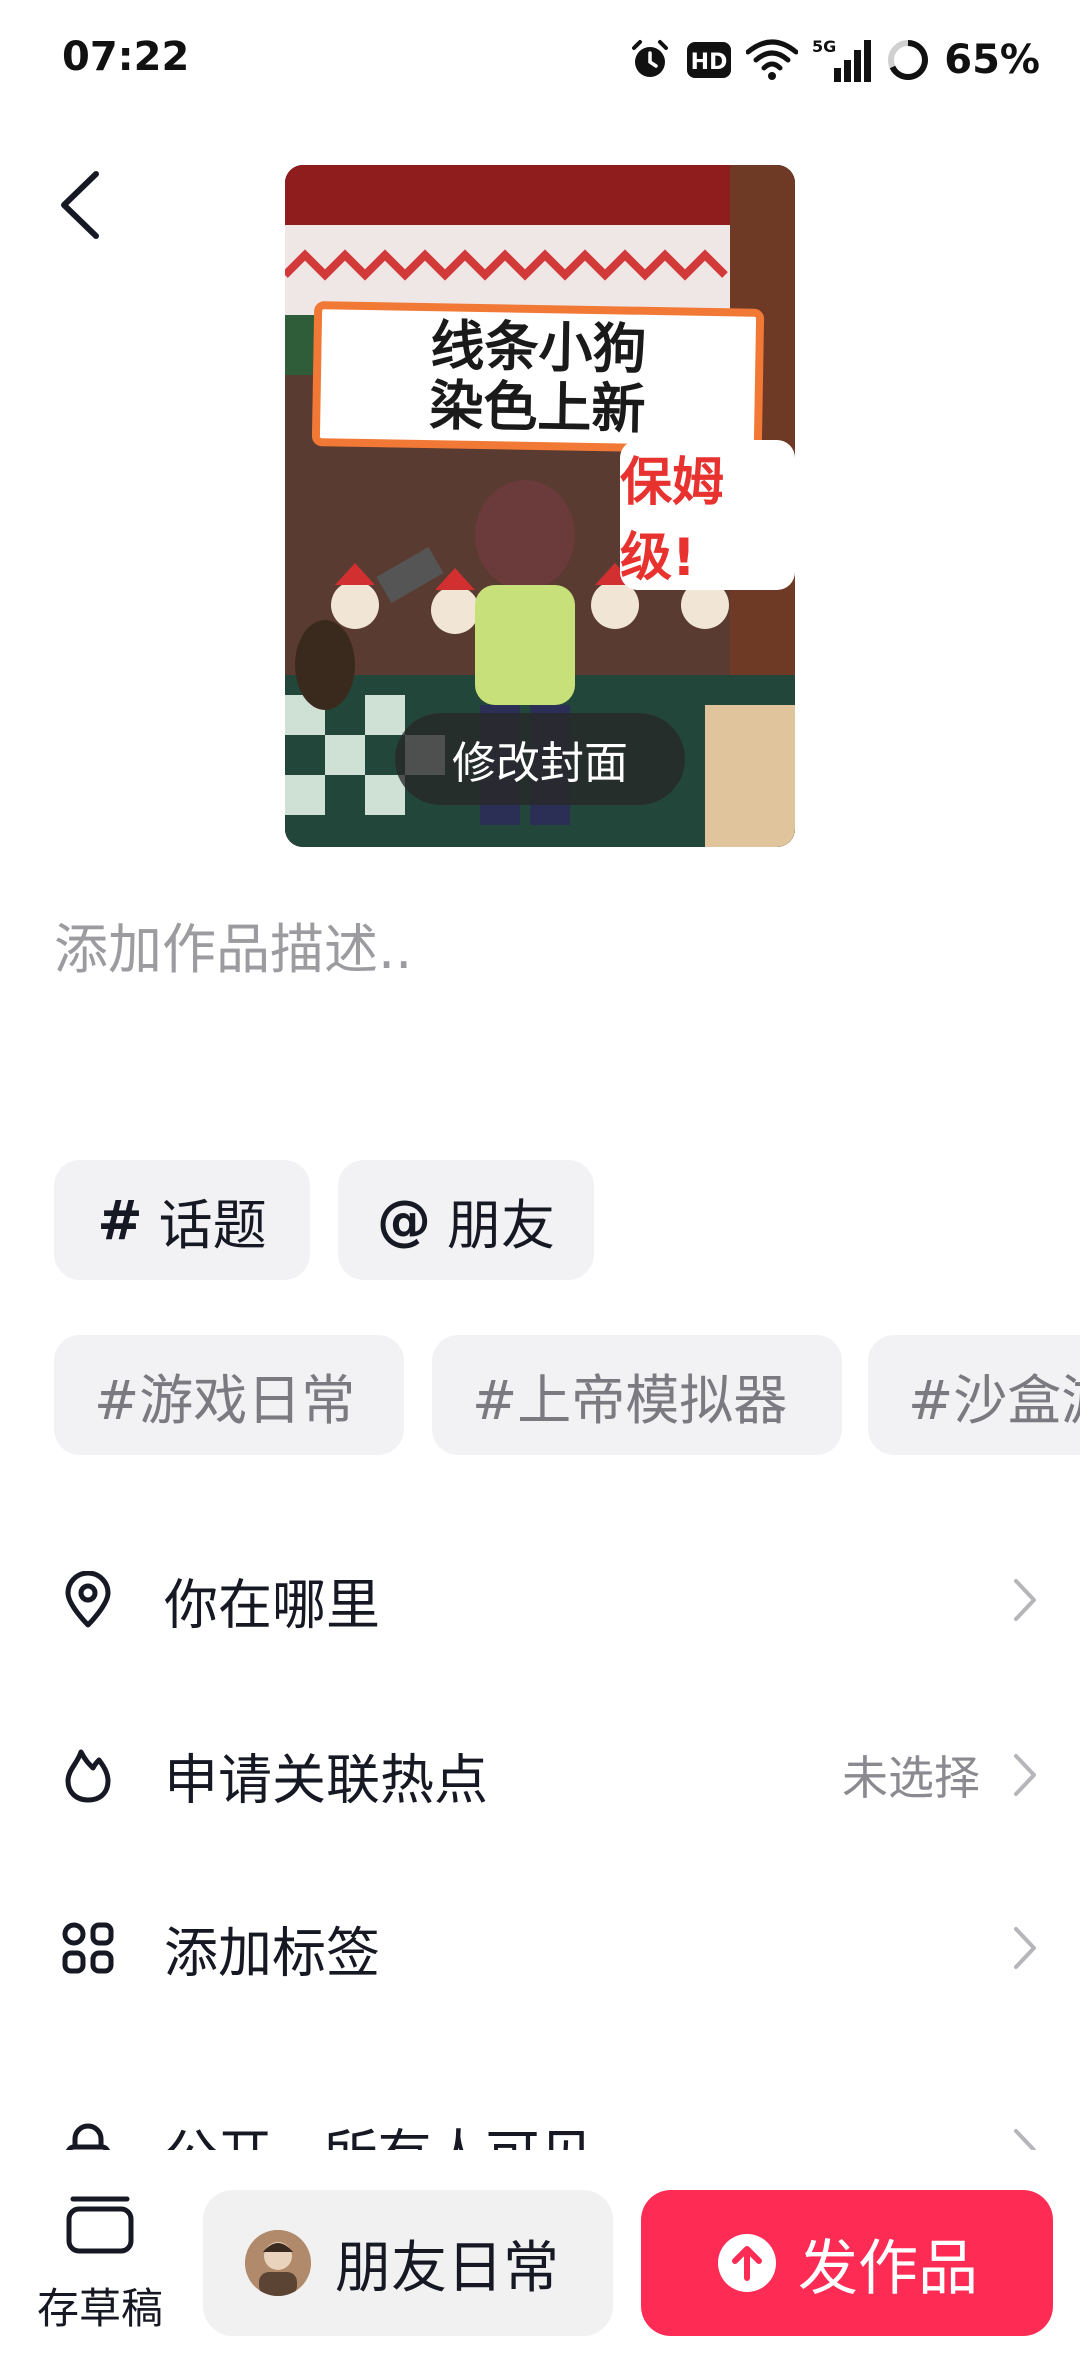 The height and width of the screenshot is (2376, 1080). I want to click on chevron-left-icon, so click(80, 205).